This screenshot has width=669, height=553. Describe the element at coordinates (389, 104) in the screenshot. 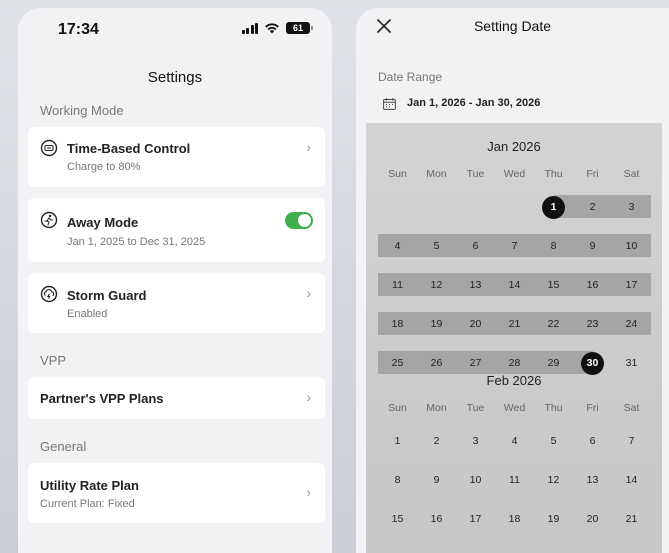

I see `calendar-icon` at that location.